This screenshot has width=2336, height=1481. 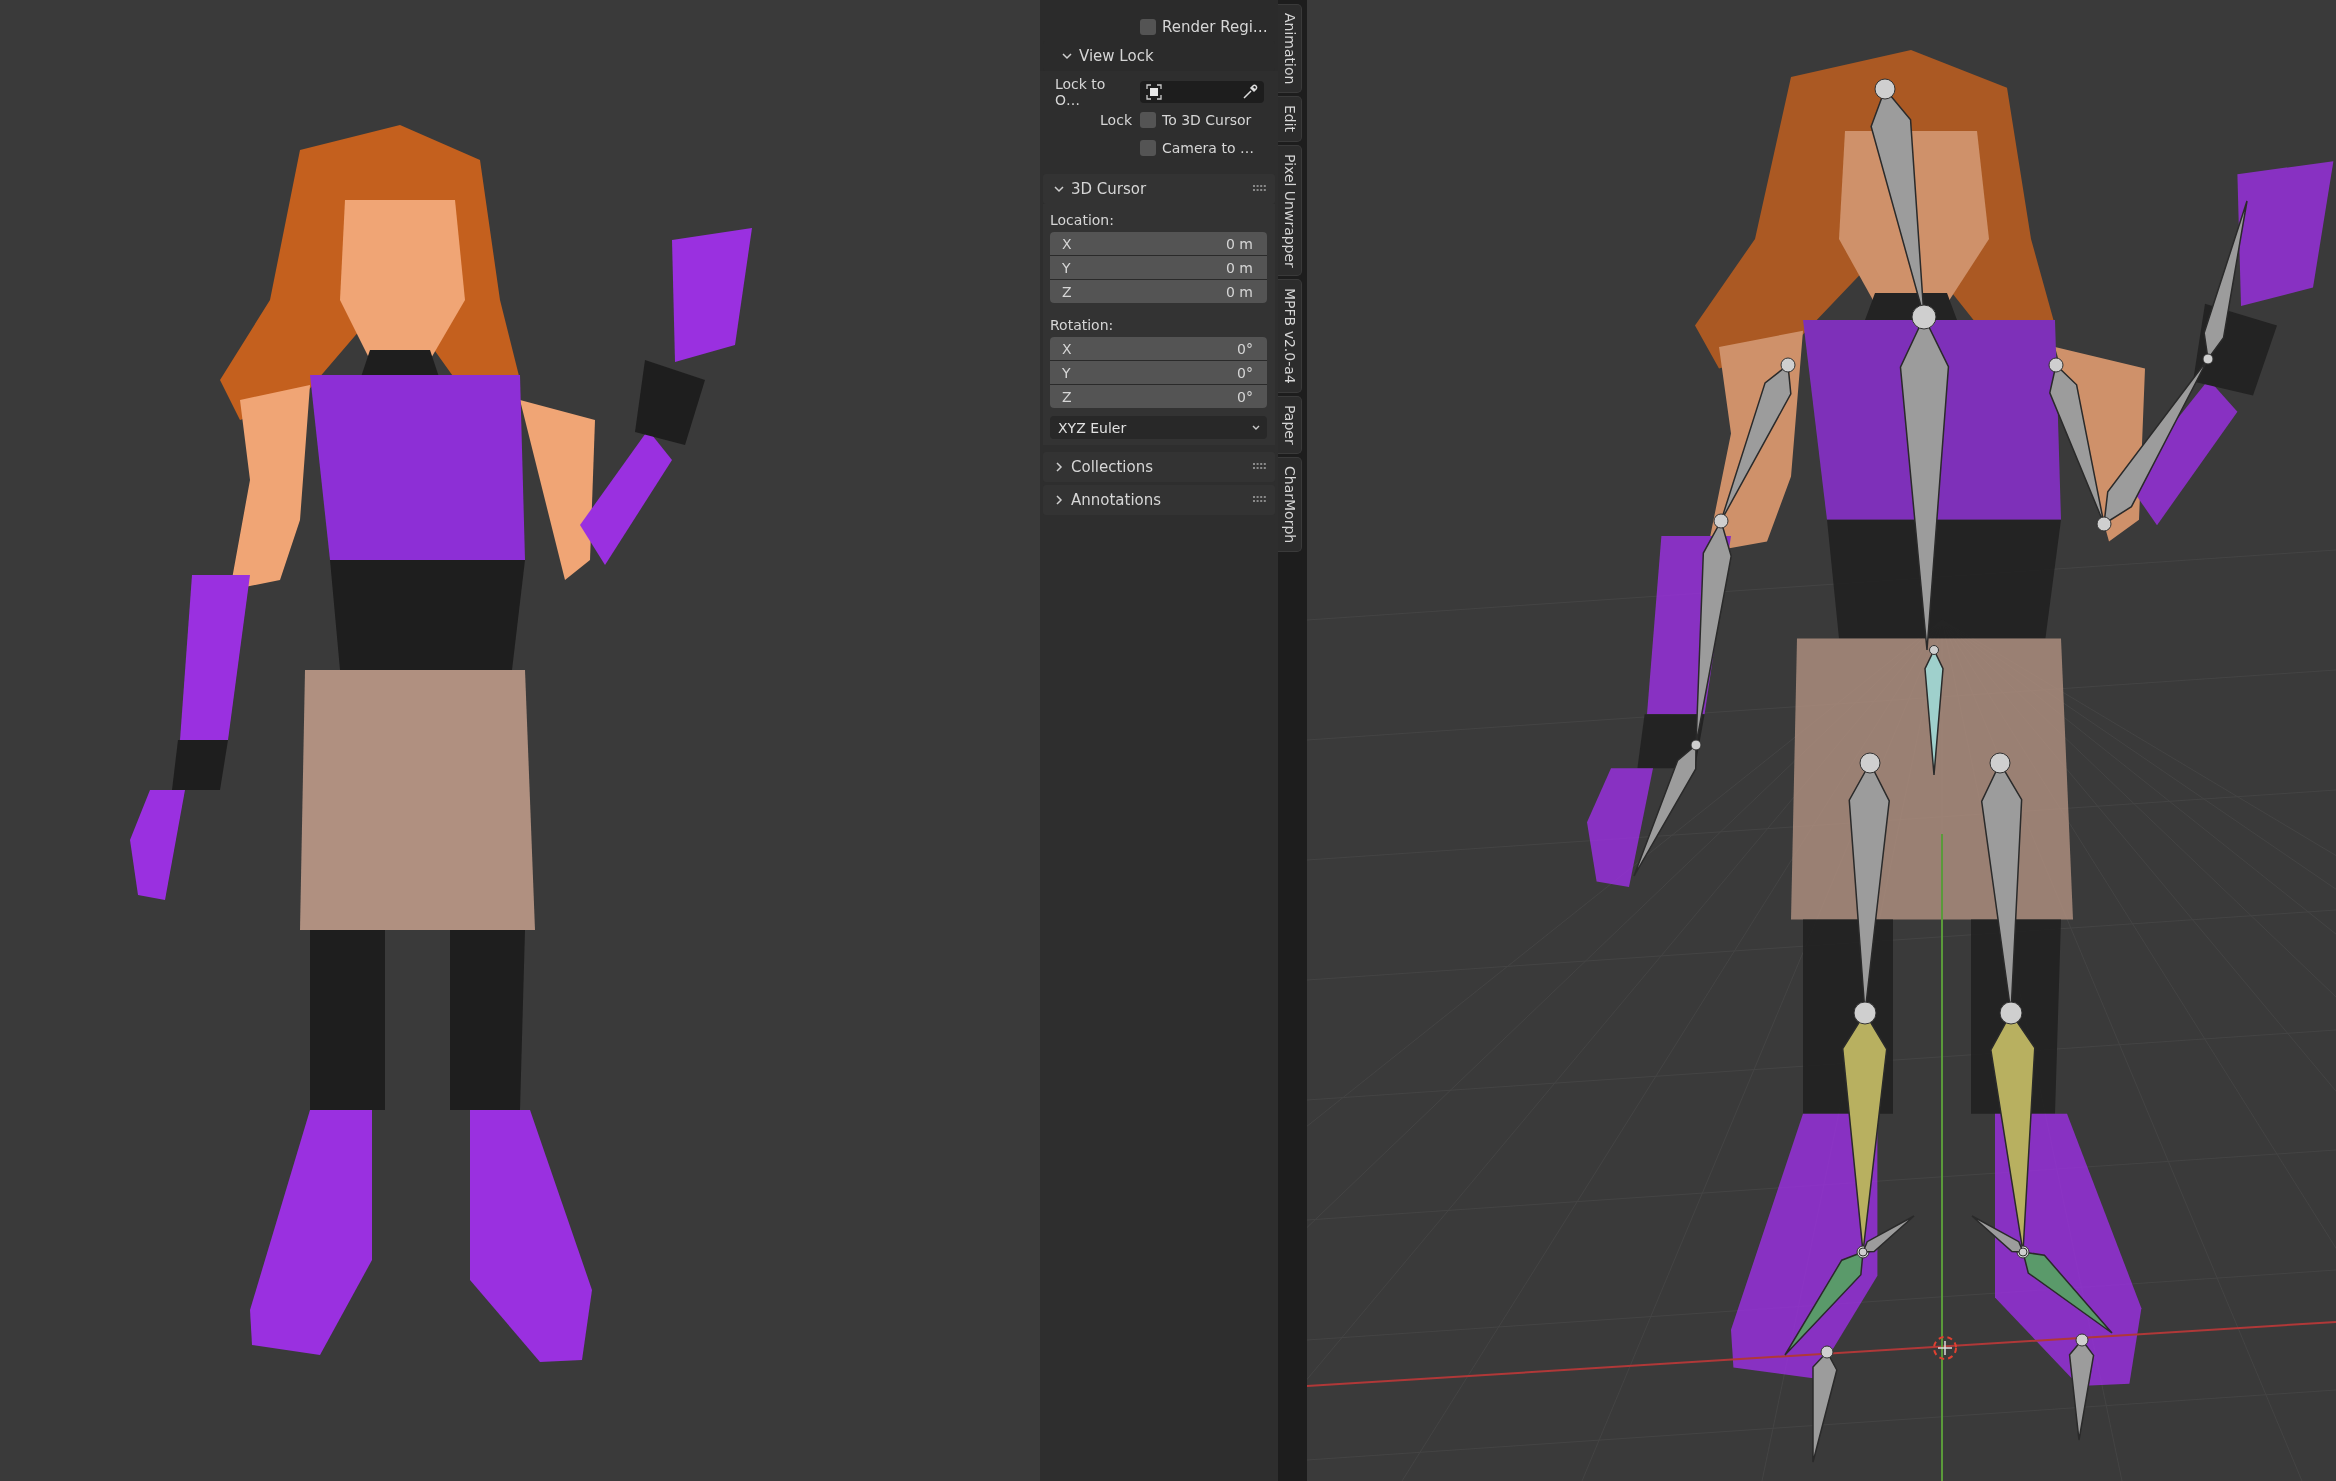 I want to click on panel-header: 3D Cursor, so click(x=1159, y=189).